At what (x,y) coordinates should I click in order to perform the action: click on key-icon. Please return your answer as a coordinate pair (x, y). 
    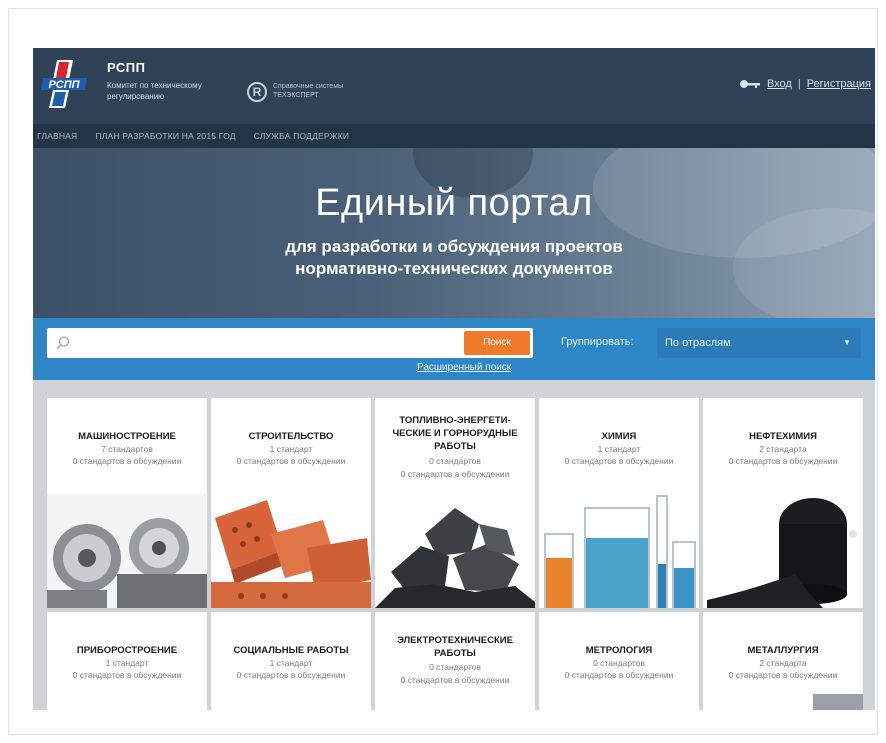
    Looking at the image, I should click on (749, 84).